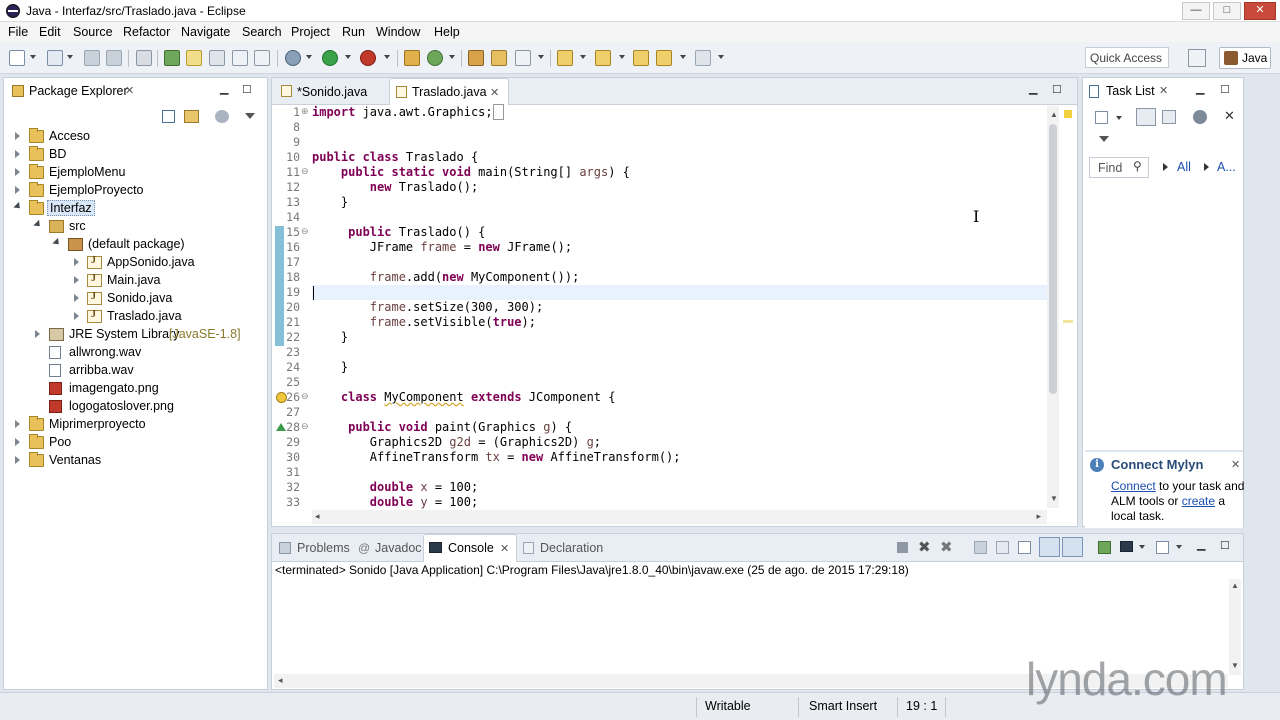 The width and height of the screenshot is (1280, 720). I want to click on tree-item-imagengato-png: imagengato.png, so click(134, 389).